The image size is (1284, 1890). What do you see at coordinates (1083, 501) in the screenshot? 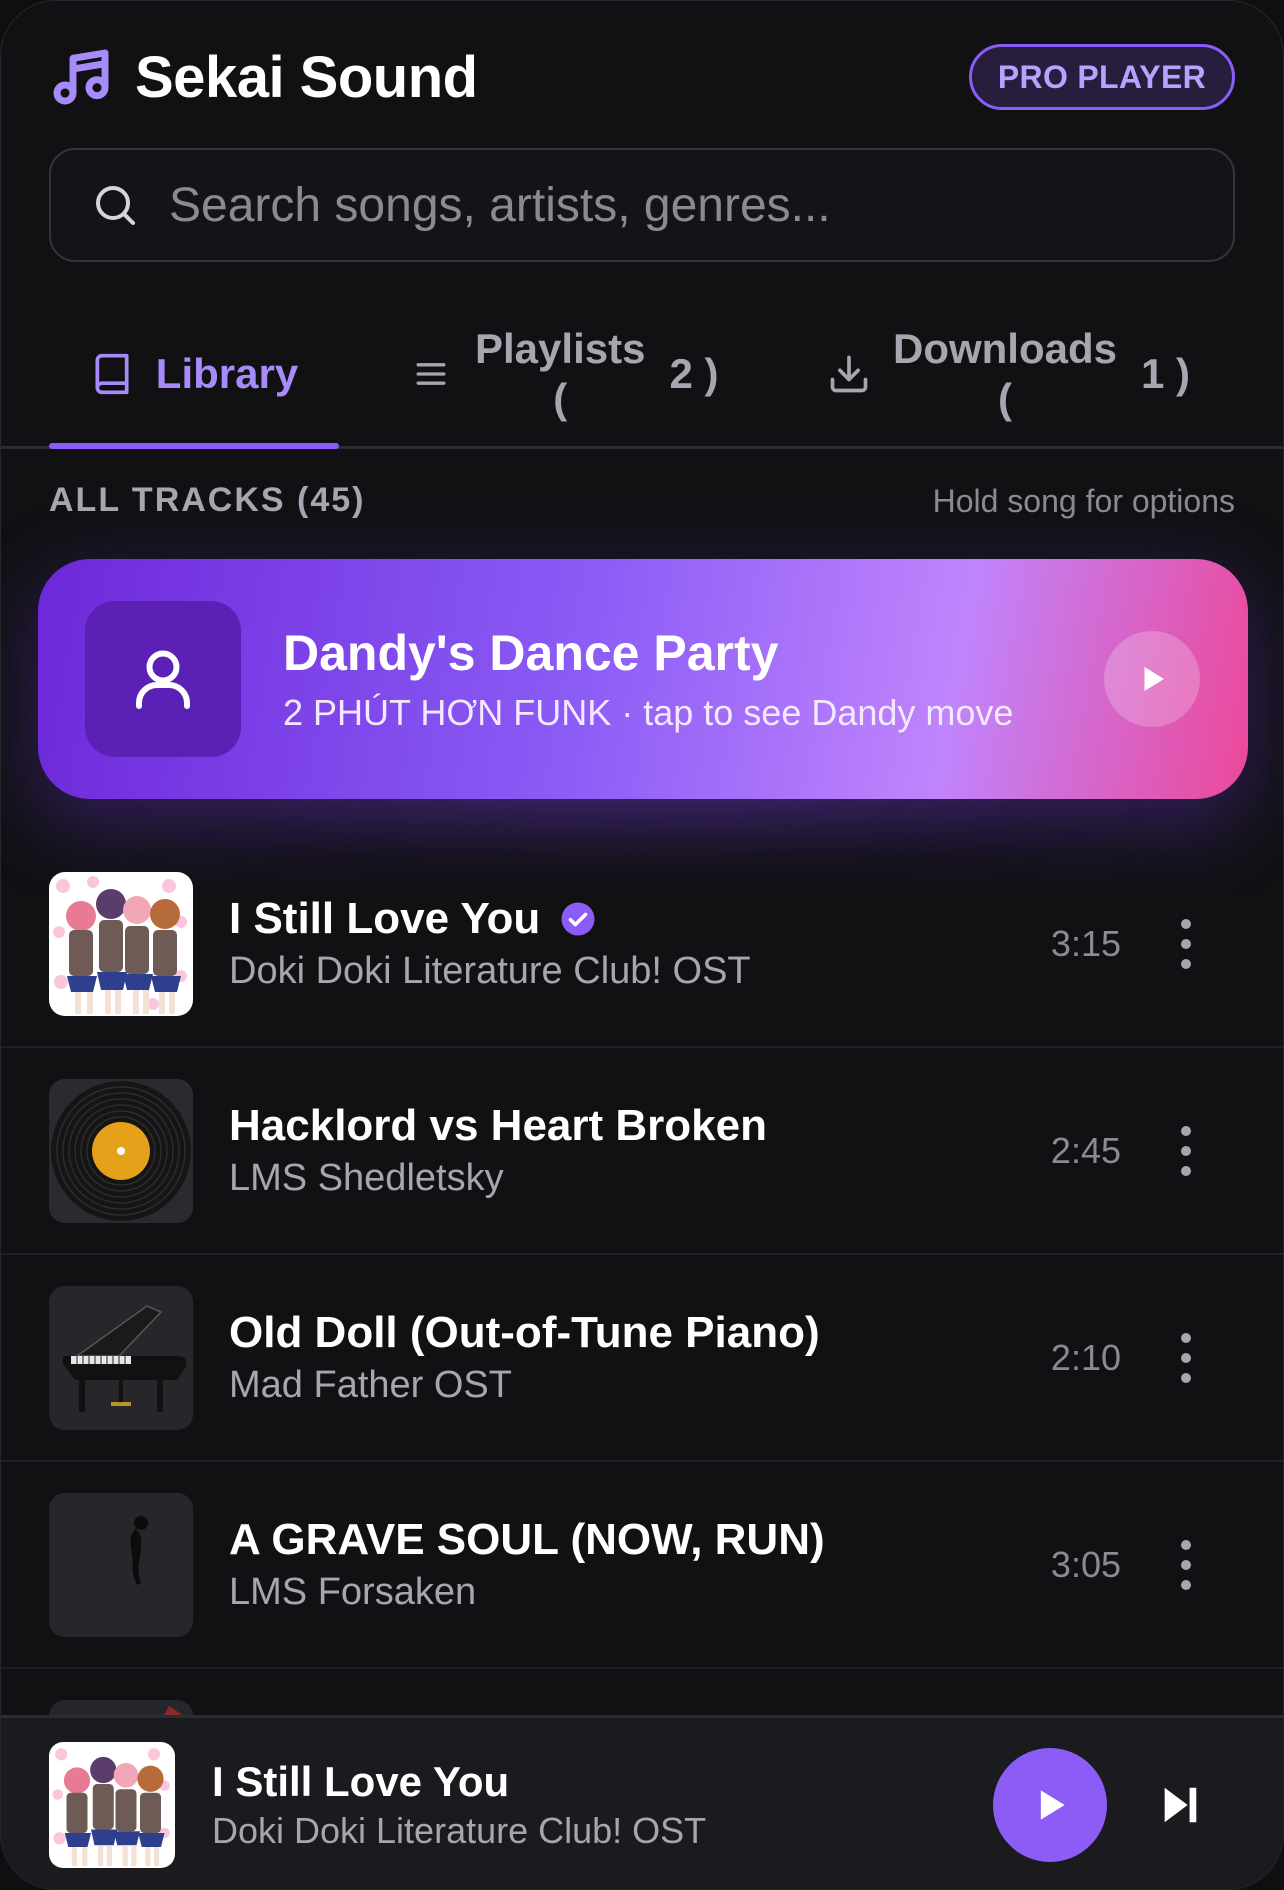
I see `section-hint: Hold song for options` at bounding box center [1083, 501].